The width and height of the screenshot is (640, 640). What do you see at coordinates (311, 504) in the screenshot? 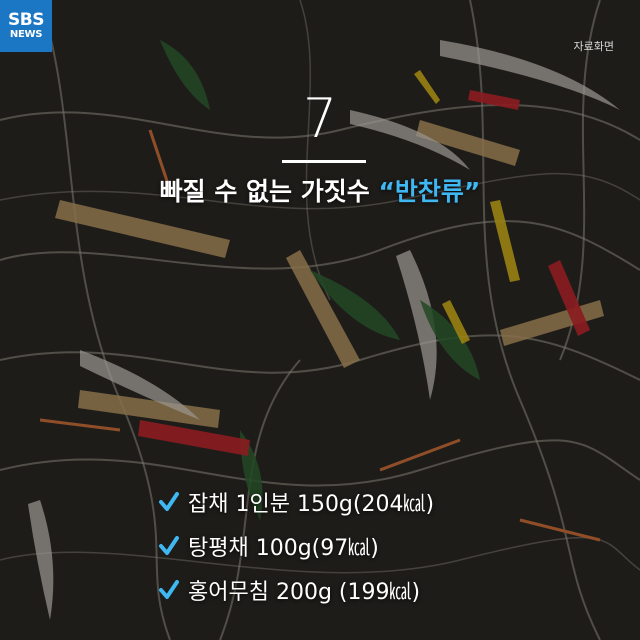
I see `list-item-text: 잡채 1인분 150g(204㎉)` at bounding box center [311, 504].